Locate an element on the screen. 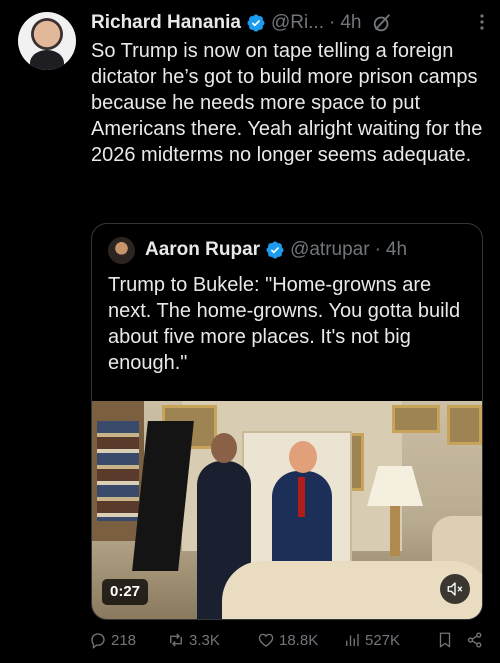 The width and height of the screenshot is (500, 663). tweet-header: Richard Hanania @Ri... · 4h is located at coordinates (288, 23).